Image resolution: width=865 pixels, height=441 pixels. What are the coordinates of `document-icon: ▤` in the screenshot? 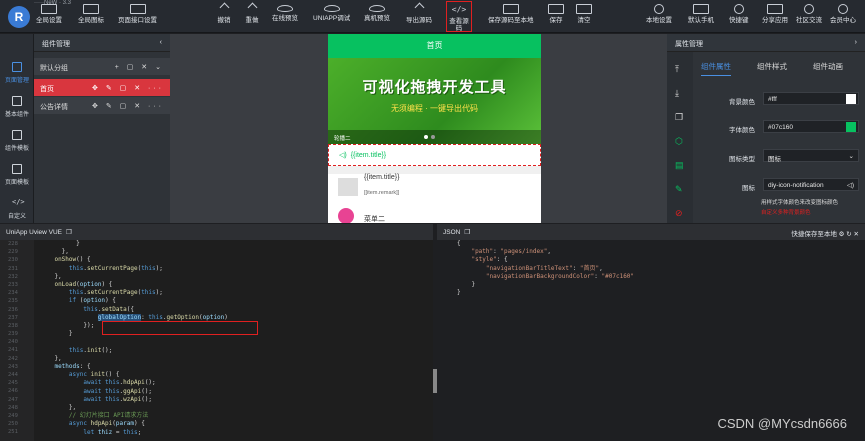 It's located at (679, 165).